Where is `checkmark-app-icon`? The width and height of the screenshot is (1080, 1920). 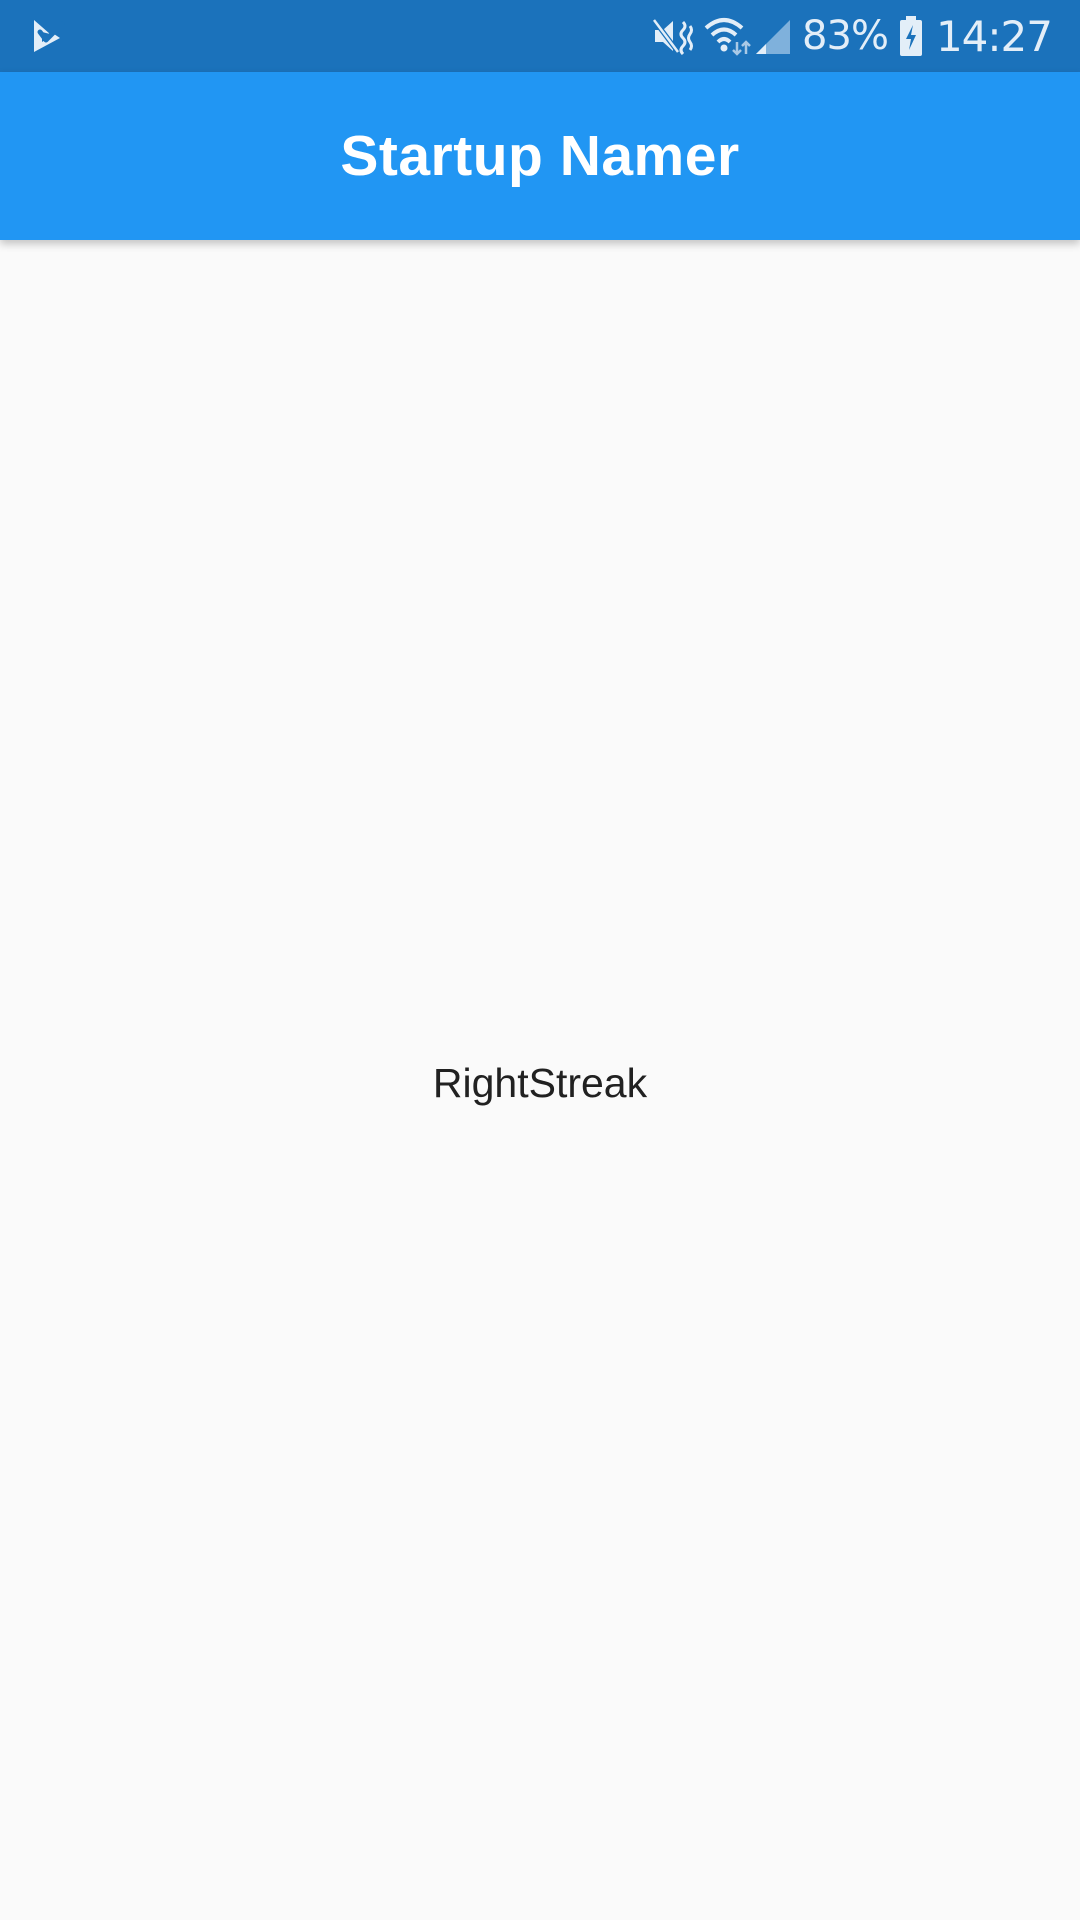 checkmark-app-icon is located at coordinates (48, 36).